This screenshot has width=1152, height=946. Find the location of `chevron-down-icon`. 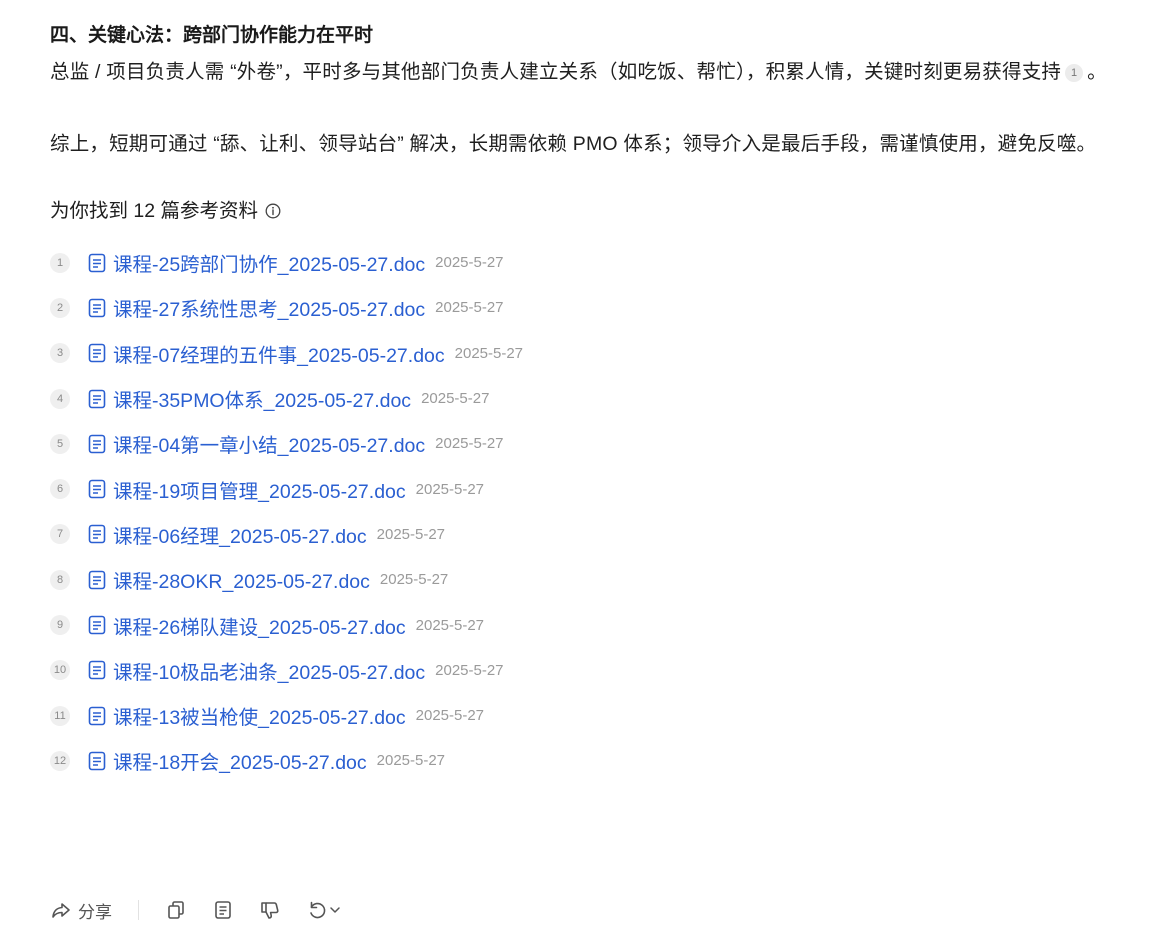

chevron-down-icon is located at coordinates (335, 910).